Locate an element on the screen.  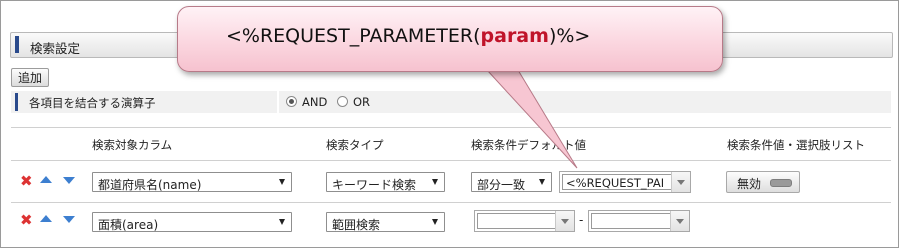
callout-prefix: <%REQUEST_PARAMETER( is located at coordinates (353, 36).